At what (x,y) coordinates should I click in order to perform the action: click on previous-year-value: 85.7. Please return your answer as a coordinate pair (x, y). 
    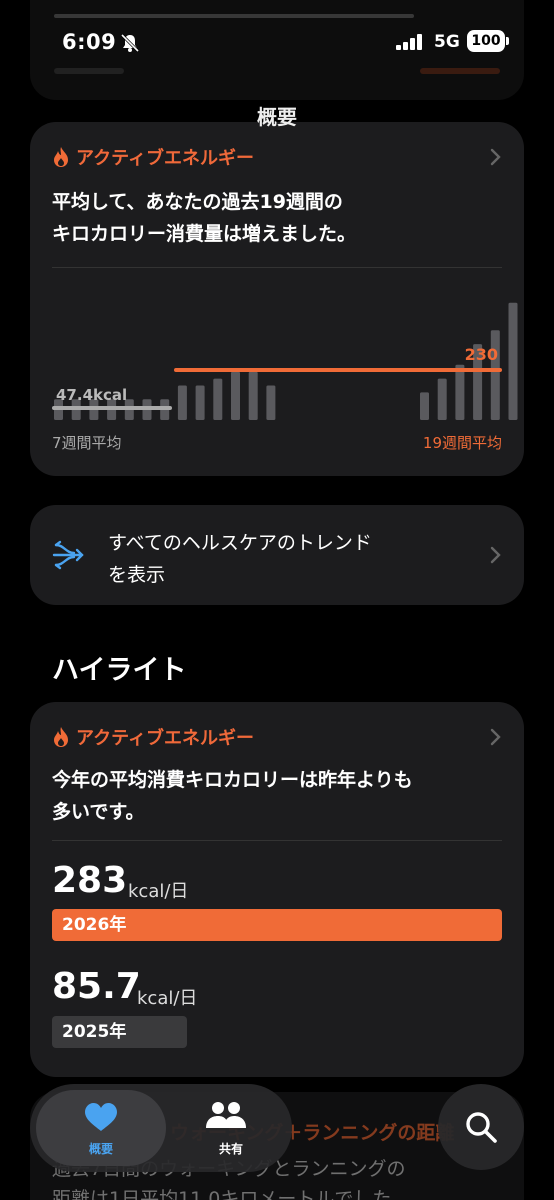
    Looking at the image, I should click on (96, 986).